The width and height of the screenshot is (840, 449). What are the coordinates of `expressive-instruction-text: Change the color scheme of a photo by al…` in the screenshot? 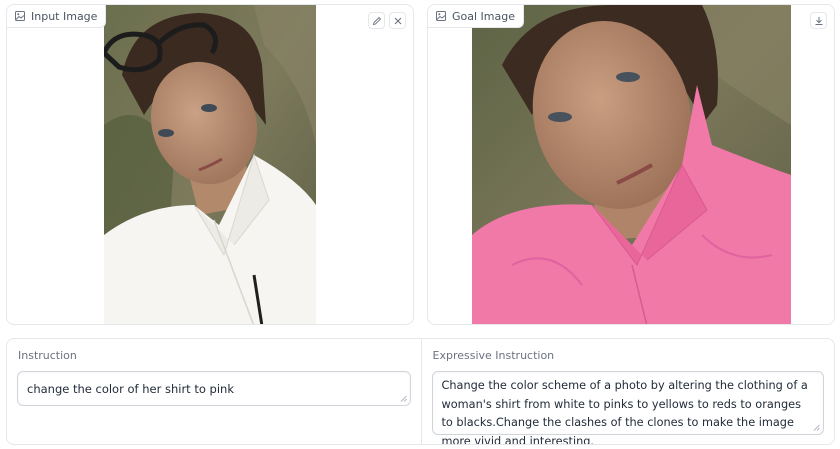 It's located at (624, 412).